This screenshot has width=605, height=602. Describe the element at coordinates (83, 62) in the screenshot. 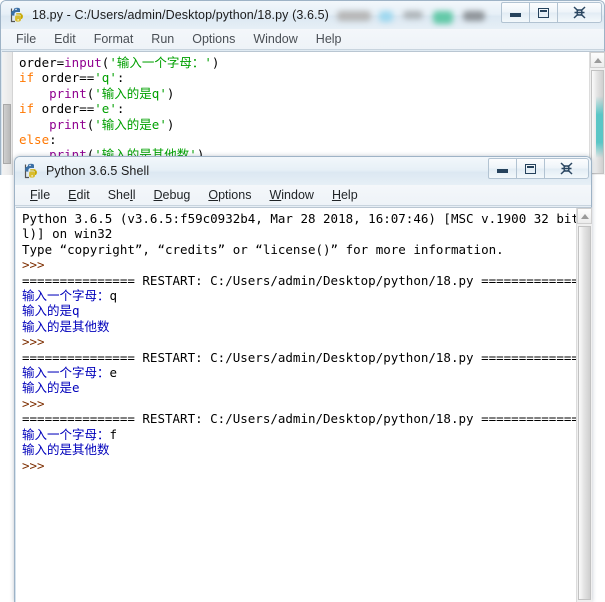

I see `text-run: input` at that location.